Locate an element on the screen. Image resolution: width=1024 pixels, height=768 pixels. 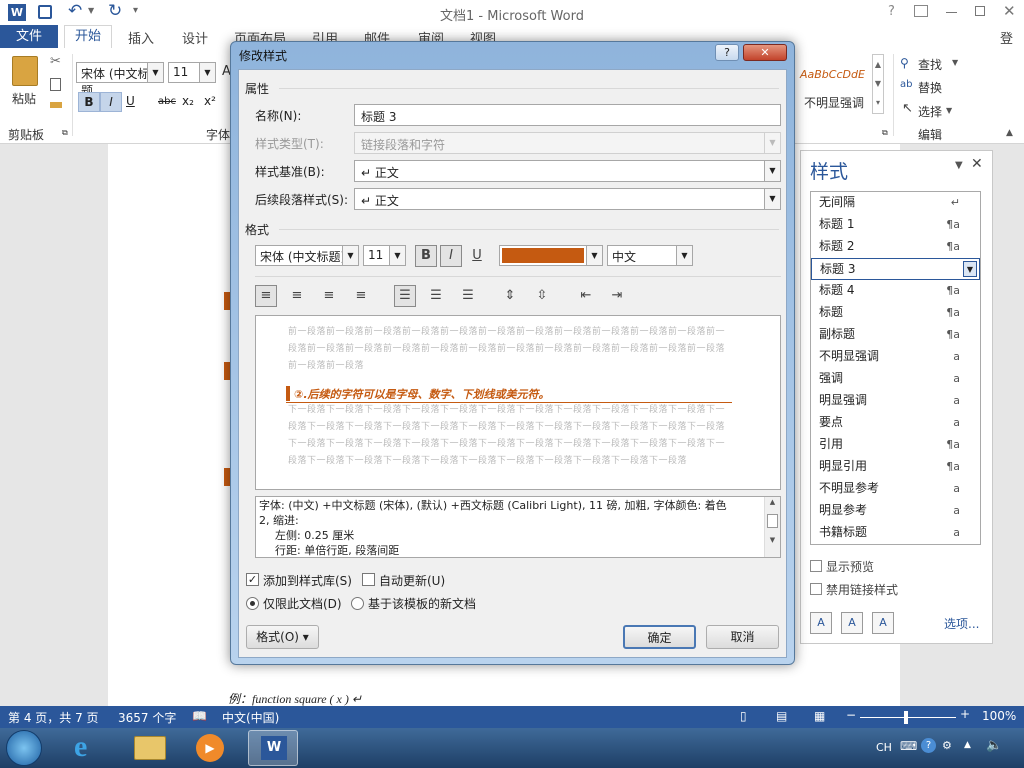
description-scrollbar: ▲ ▼ is located at coordinates (772, 527).